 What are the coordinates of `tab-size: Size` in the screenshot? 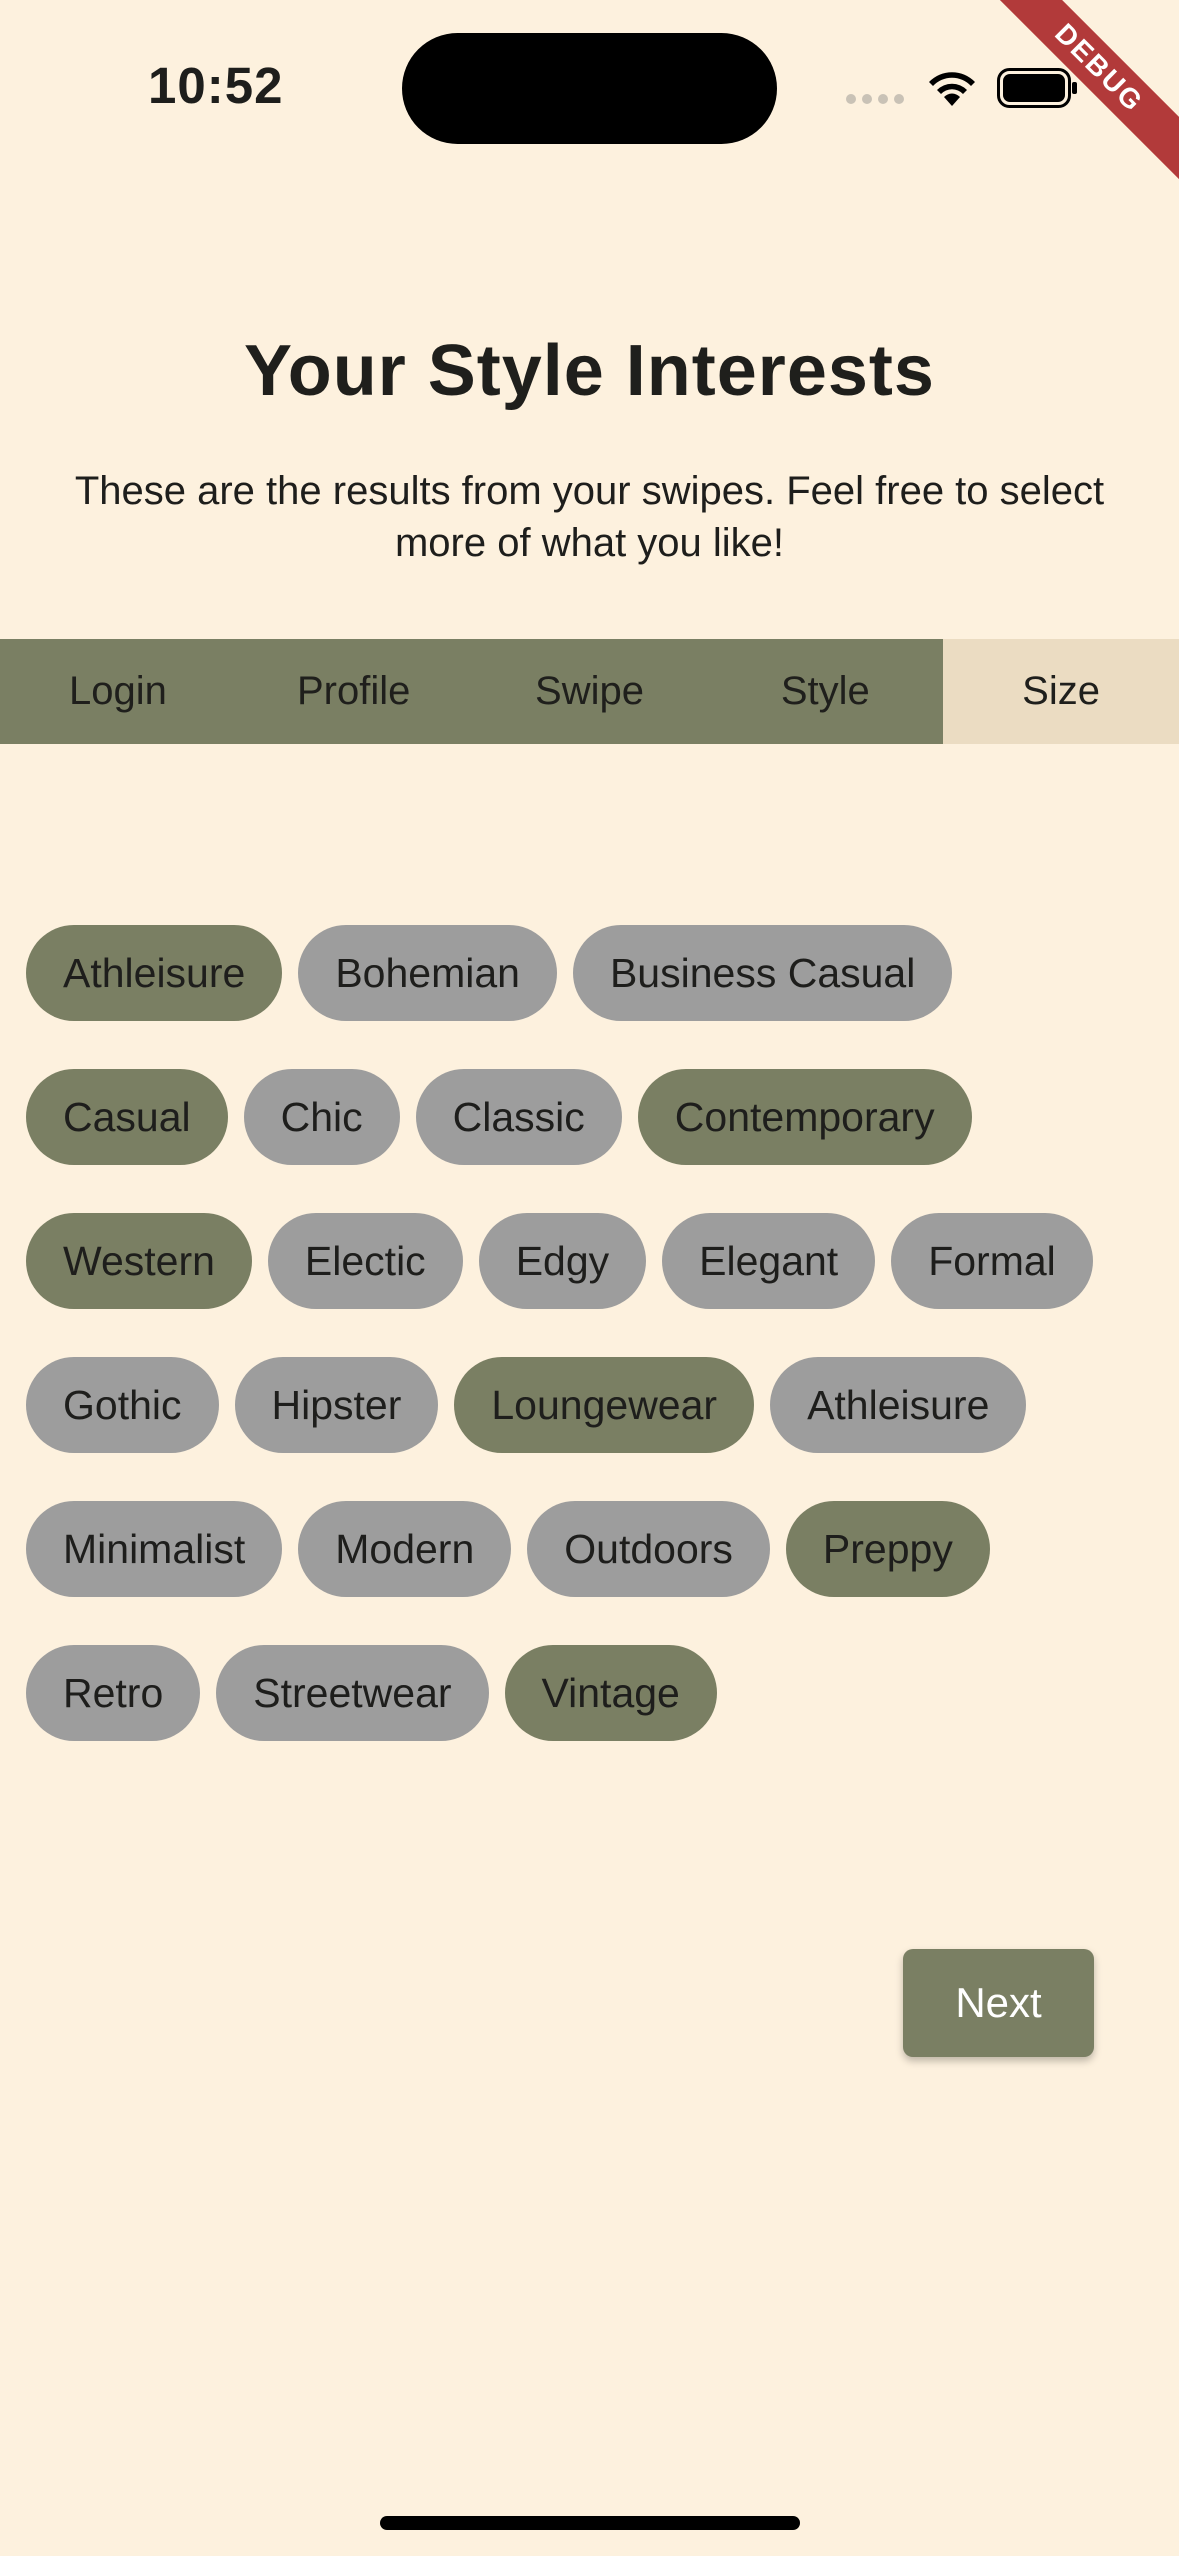 It's located at (1061, 691).